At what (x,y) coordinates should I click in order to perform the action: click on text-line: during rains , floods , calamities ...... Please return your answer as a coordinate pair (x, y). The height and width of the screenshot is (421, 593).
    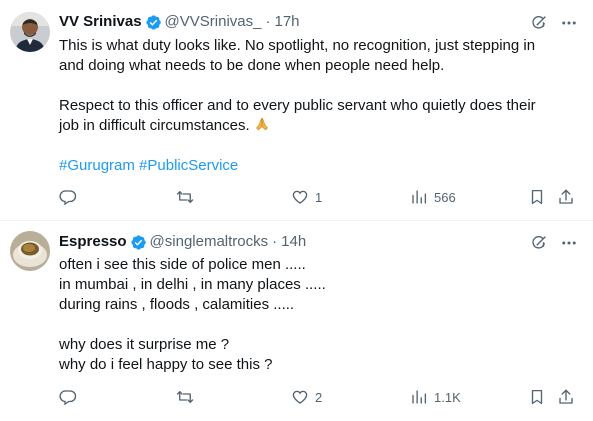
    Looking at the image, I should click on (177, 304).